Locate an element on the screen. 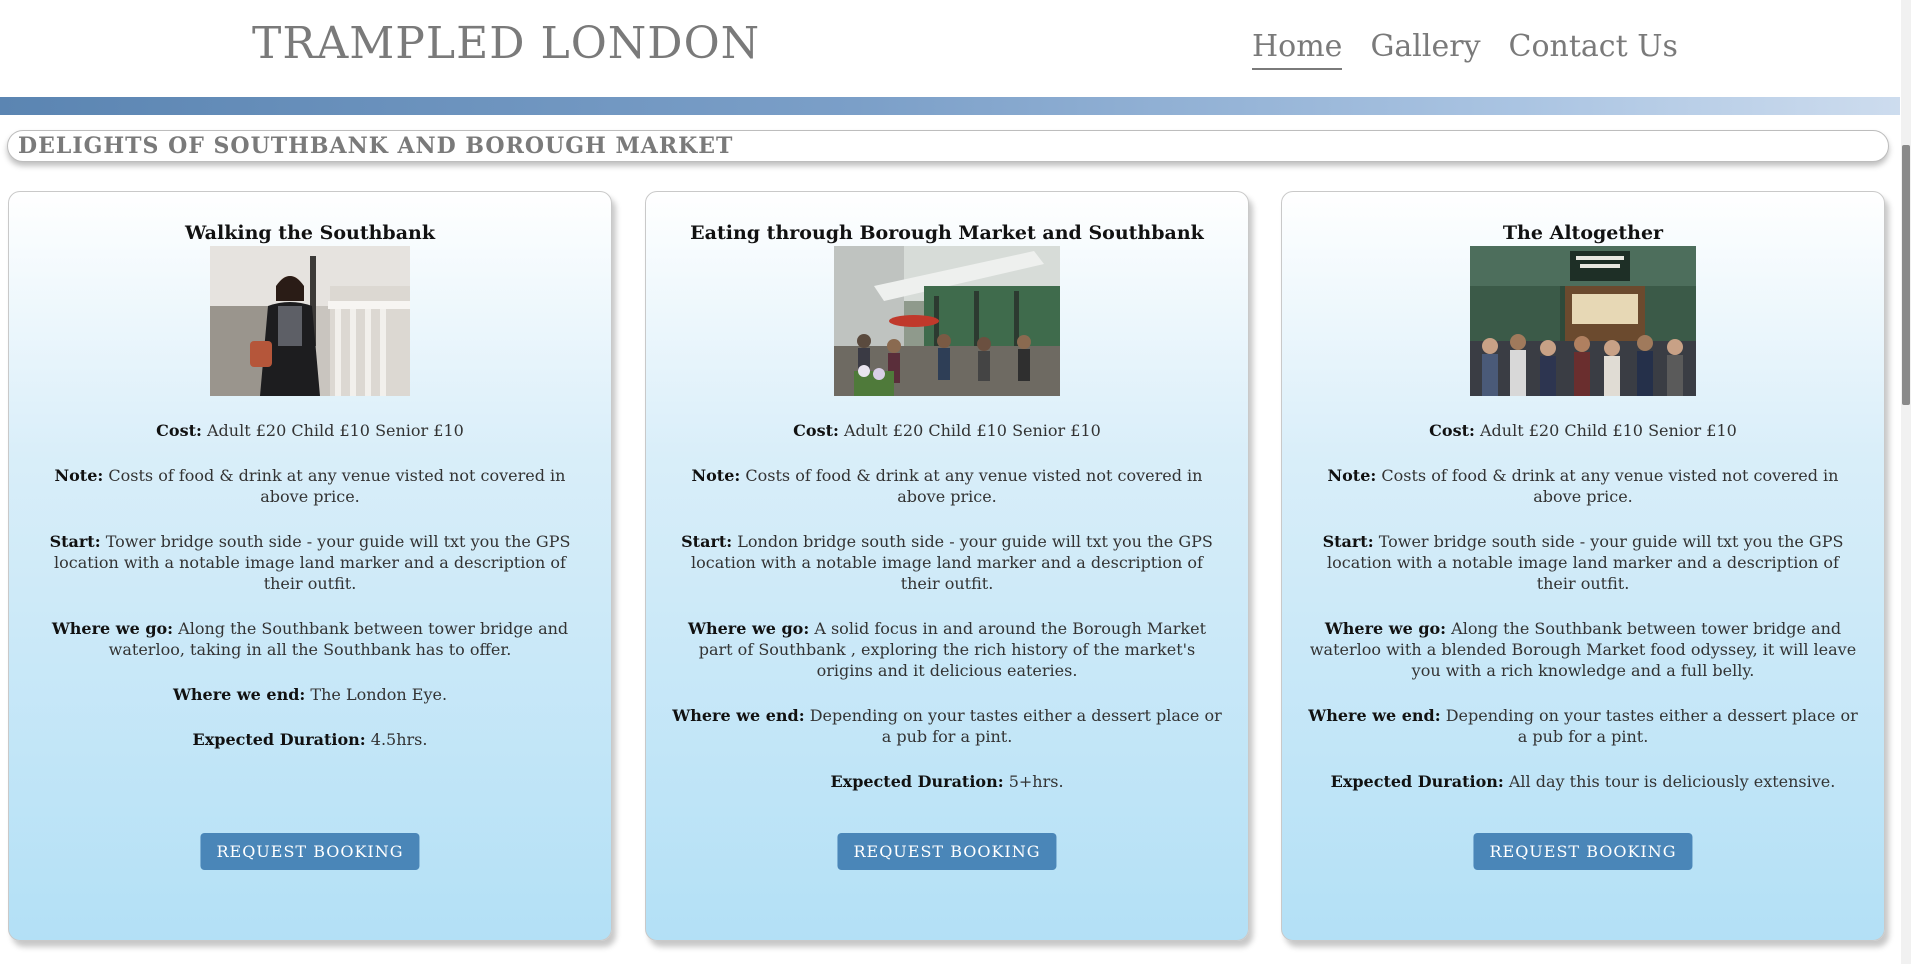  tour-where-end: Where we end: The London Eye. is located at coordinates (310, 694).